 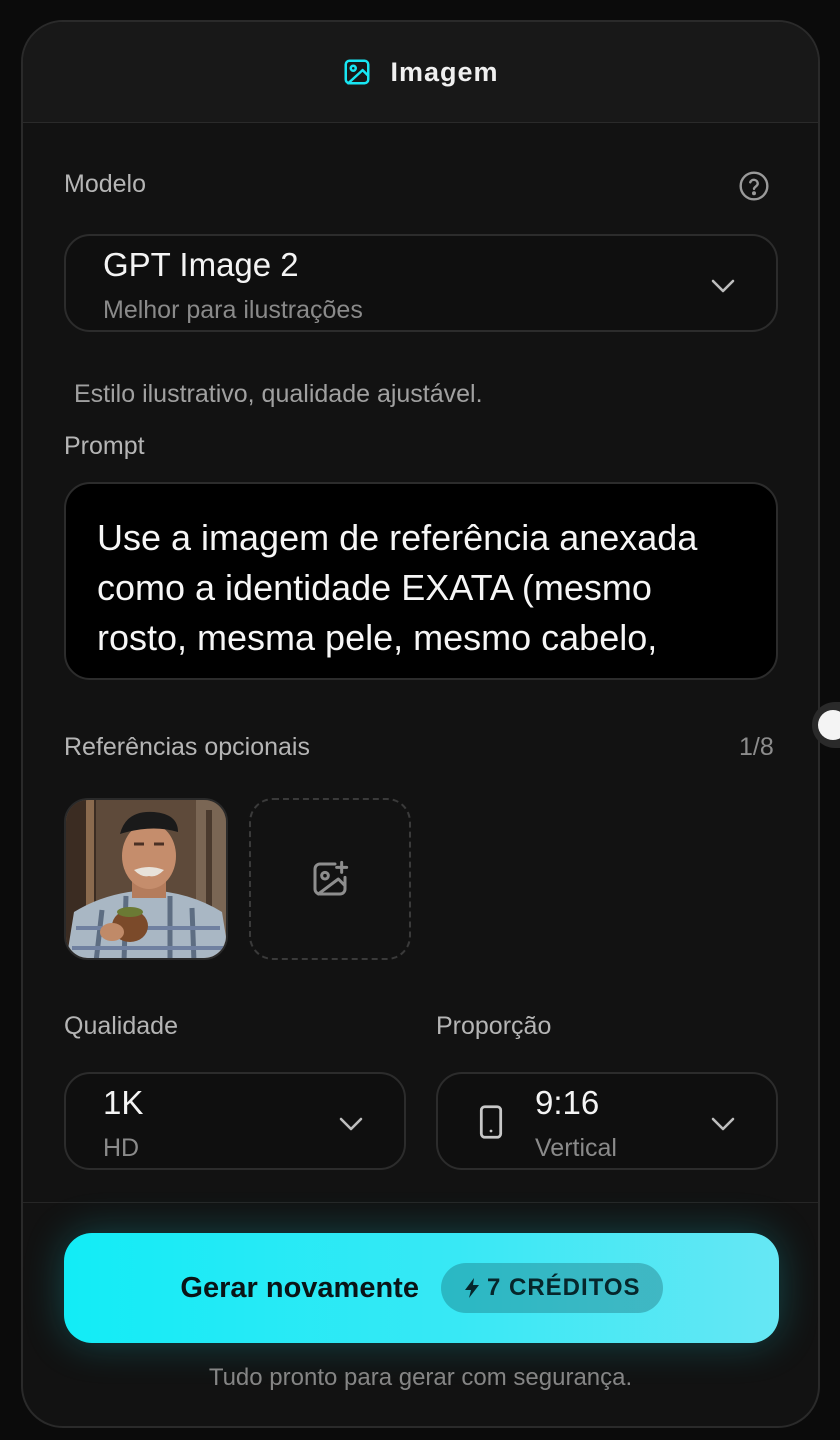 I want to click on status-note: Tudo pronto para gerar com segurança., so click(x=420, y=1377).